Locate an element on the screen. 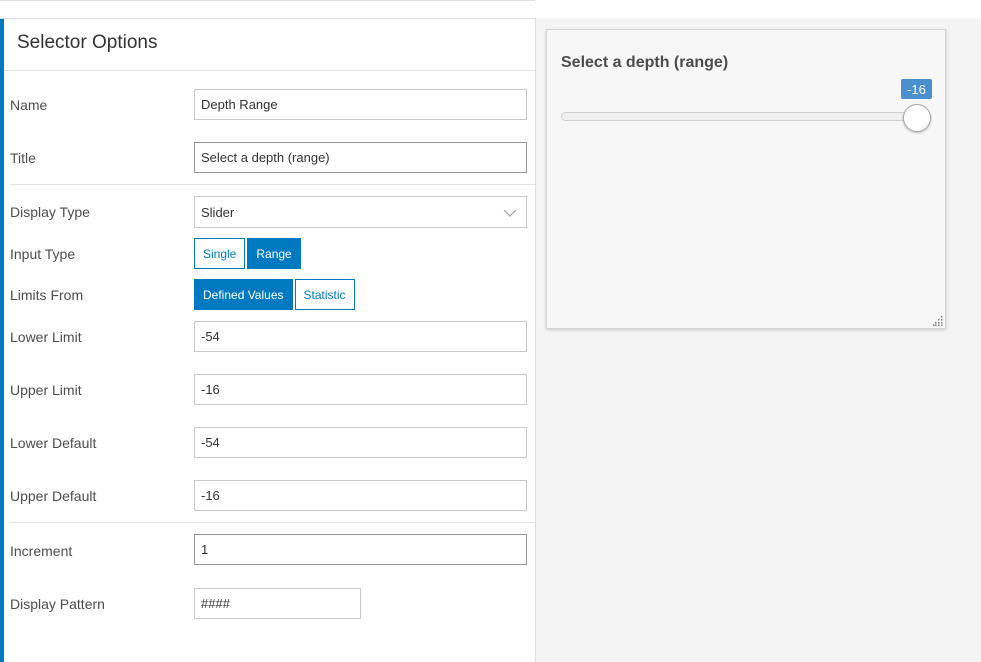 This screenshot has height=662, width=981. upper-default-input is located at coordinates (360, 495).